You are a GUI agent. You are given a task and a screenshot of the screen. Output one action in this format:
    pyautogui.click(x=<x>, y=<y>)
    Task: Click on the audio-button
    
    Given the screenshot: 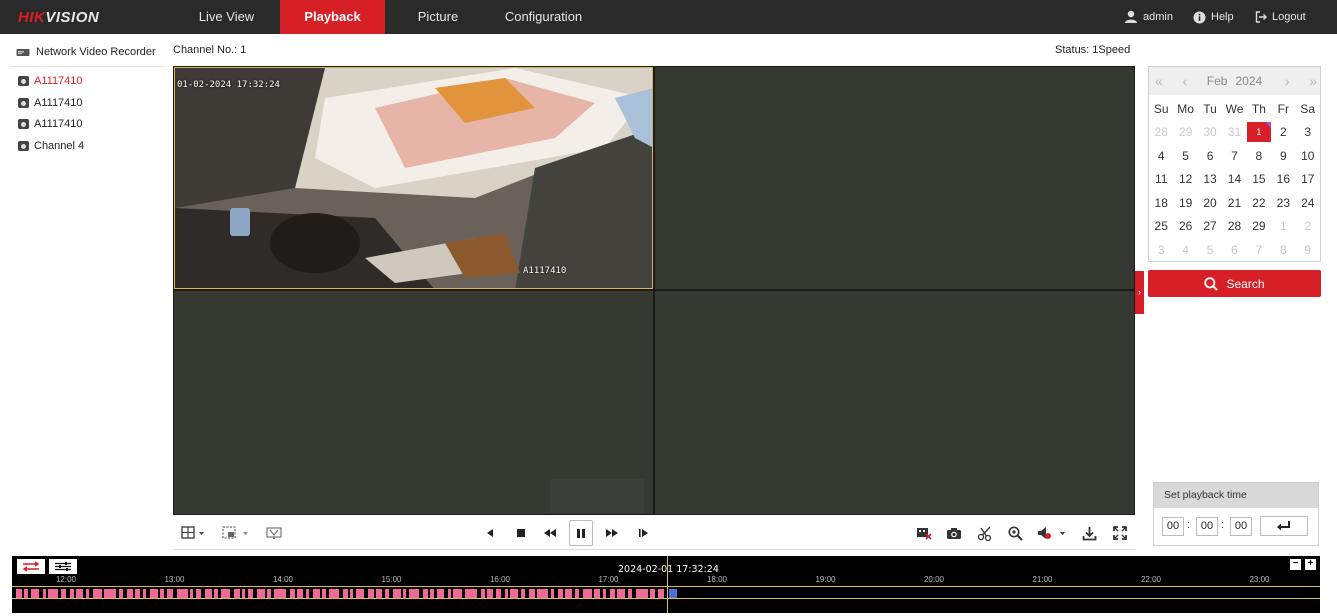 What is the action you would take?
    pyautogui.click(x=1052, y=533)
    